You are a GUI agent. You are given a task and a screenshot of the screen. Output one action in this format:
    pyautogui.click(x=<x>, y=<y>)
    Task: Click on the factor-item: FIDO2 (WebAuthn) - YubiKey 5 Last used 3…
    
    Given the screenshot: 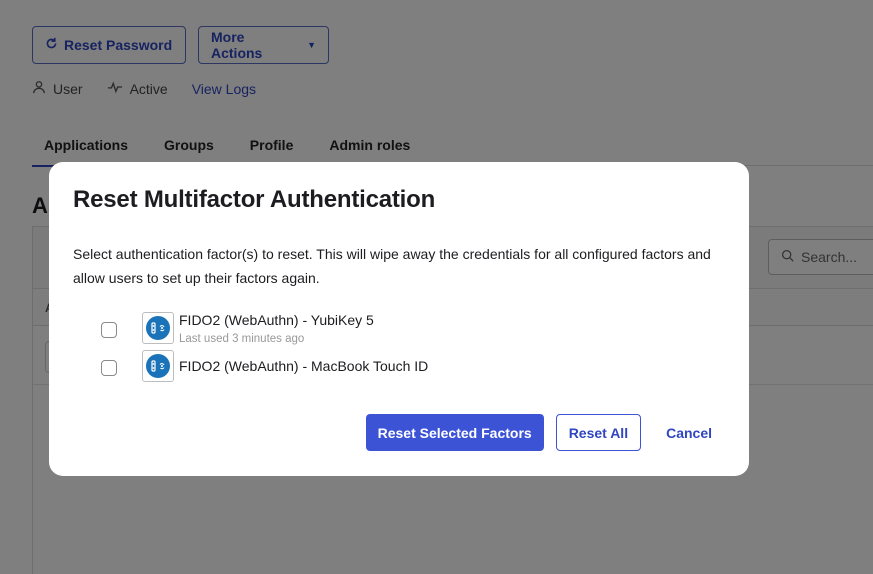 What is the action you would take?
    pyautogui.click(x=399, y=332)
    